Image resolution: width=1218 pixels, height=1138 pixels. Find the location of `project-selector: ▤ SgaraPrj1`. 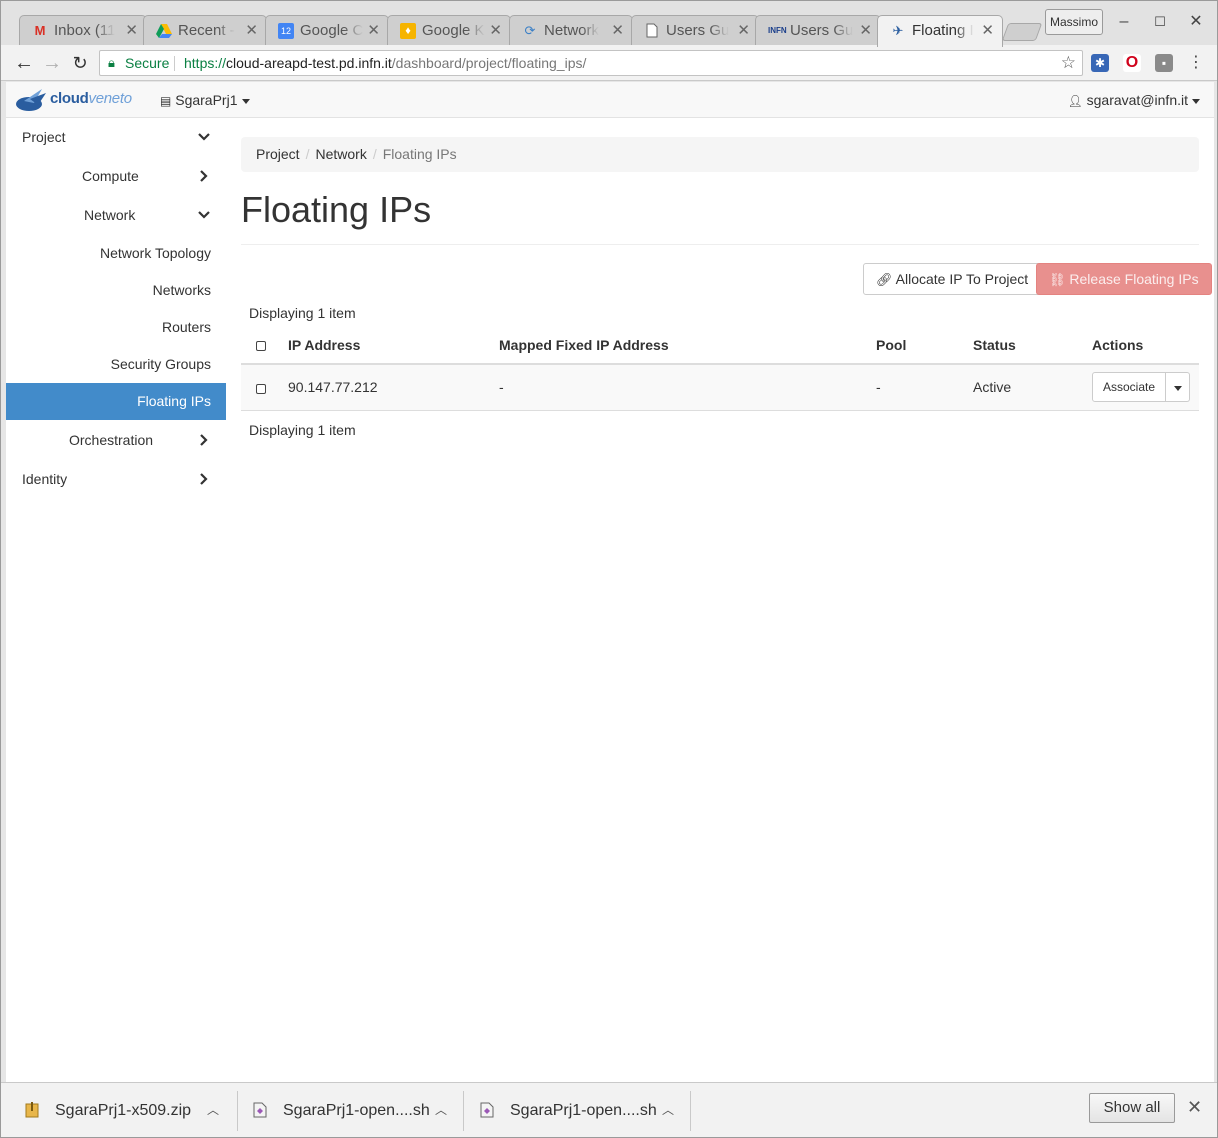

project-selector: ▤ SgaraPrj1 is located at coordinates (205, 100).